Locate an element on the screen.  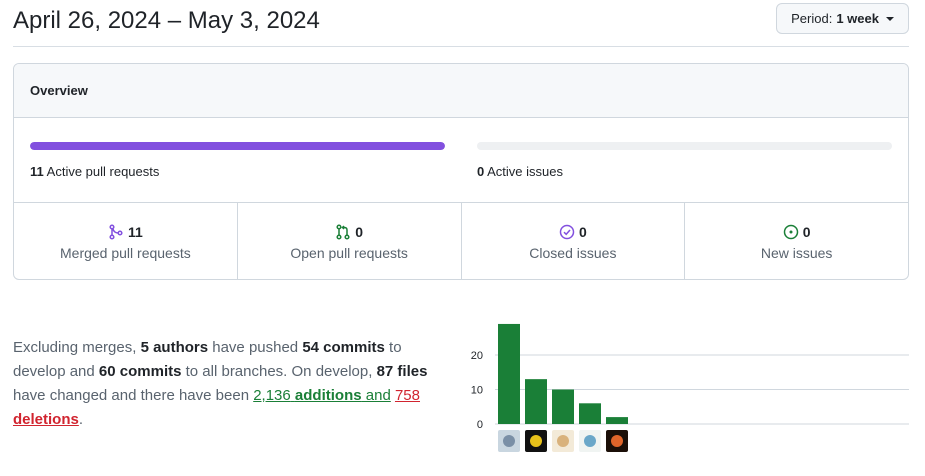
deletions-label: deletions is located at coordinates (46, 419).